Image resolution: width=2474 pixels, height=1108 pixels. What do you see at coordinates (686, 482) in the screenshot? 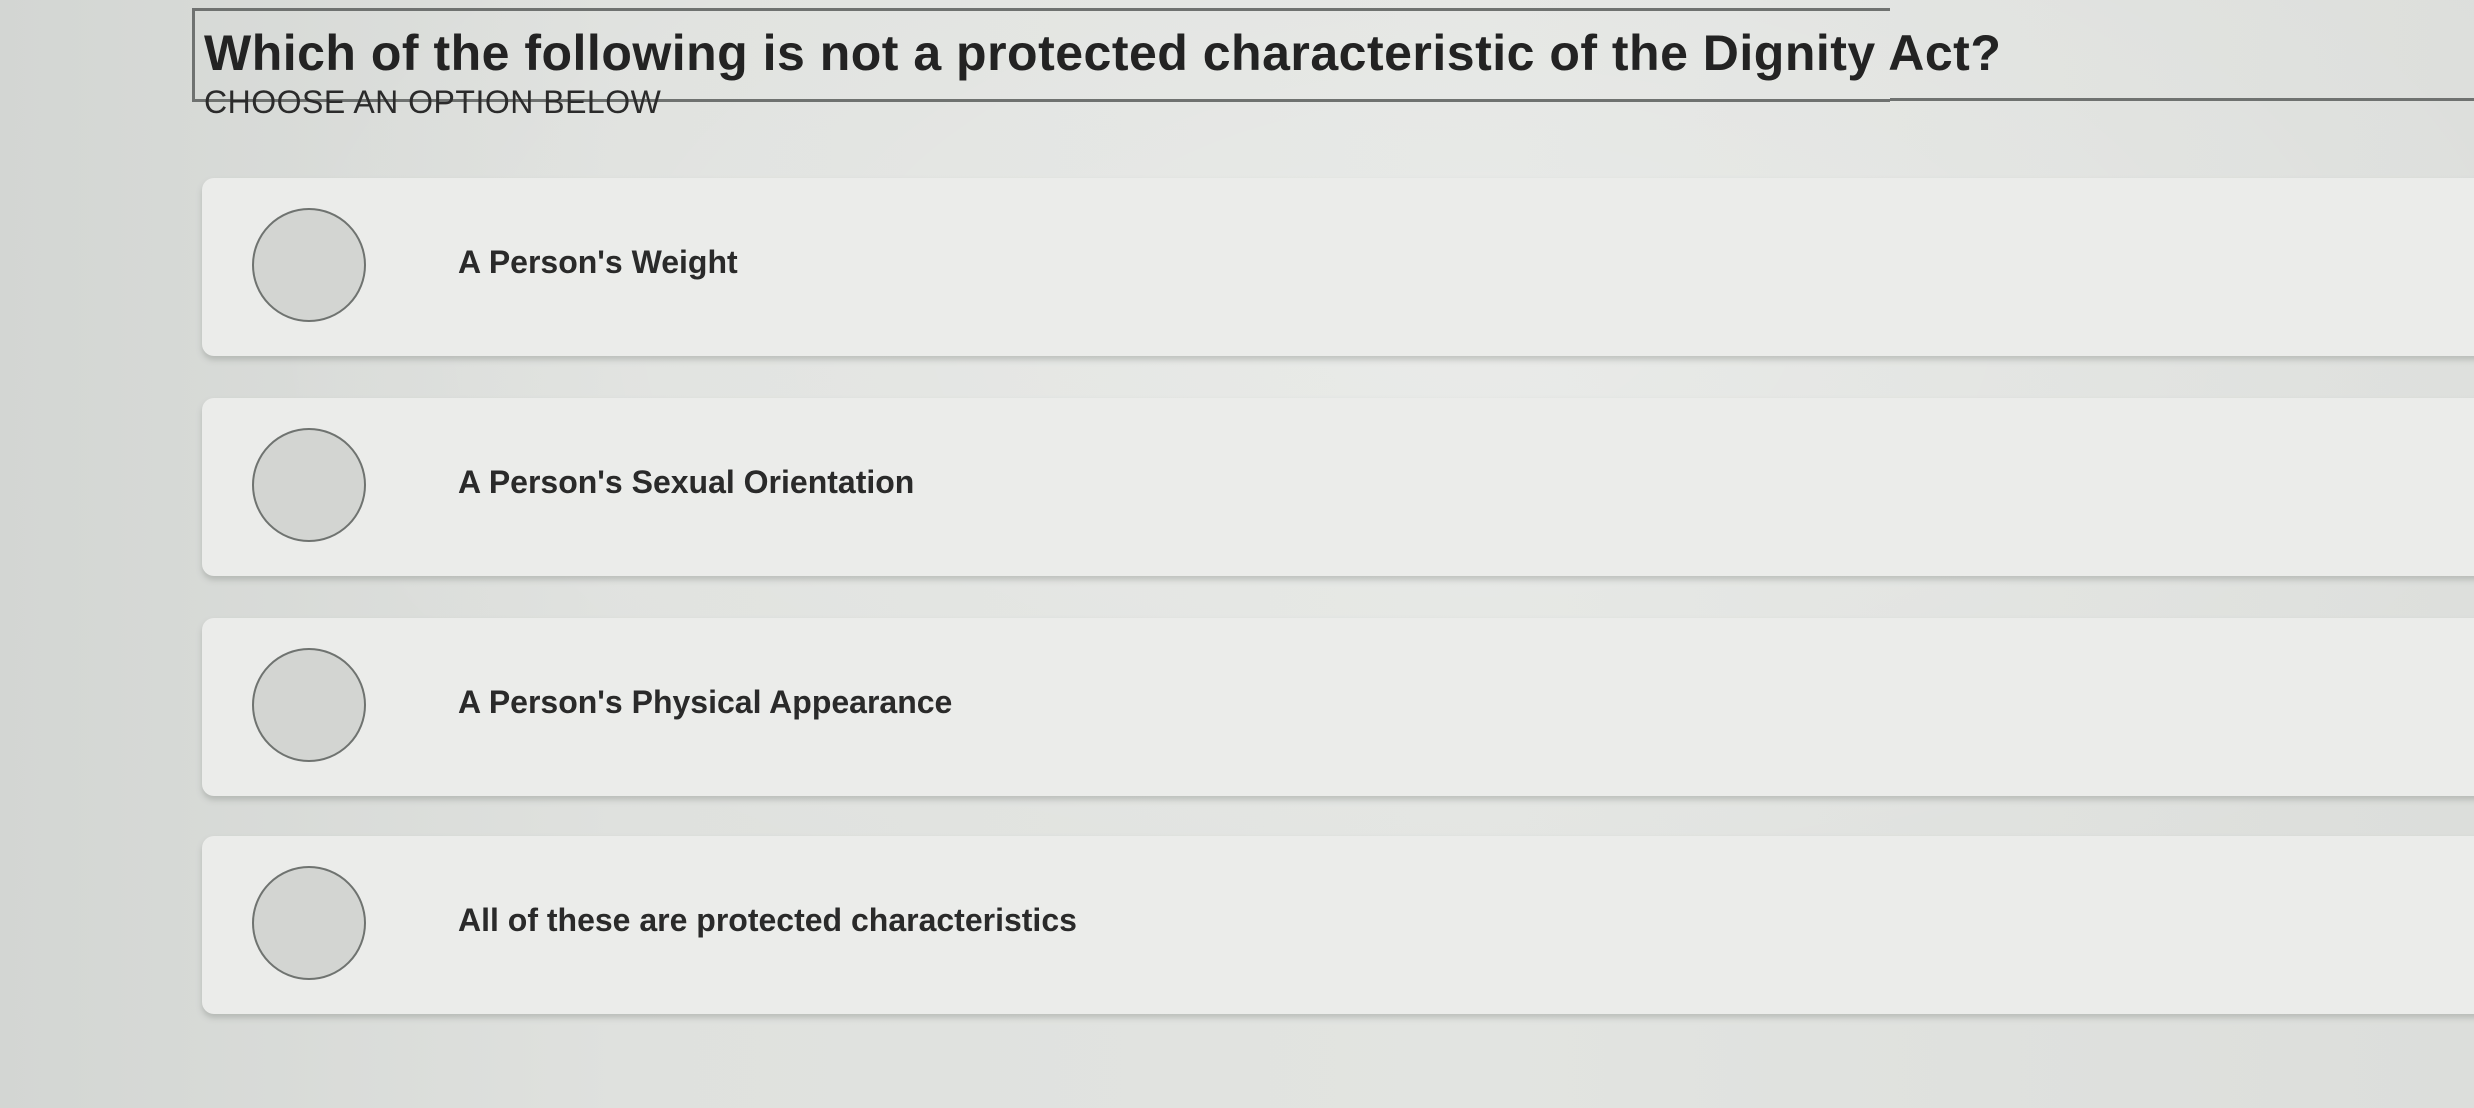
I see `option-label: A Person's Sexual Orientation` at bounding box center [686, 482].